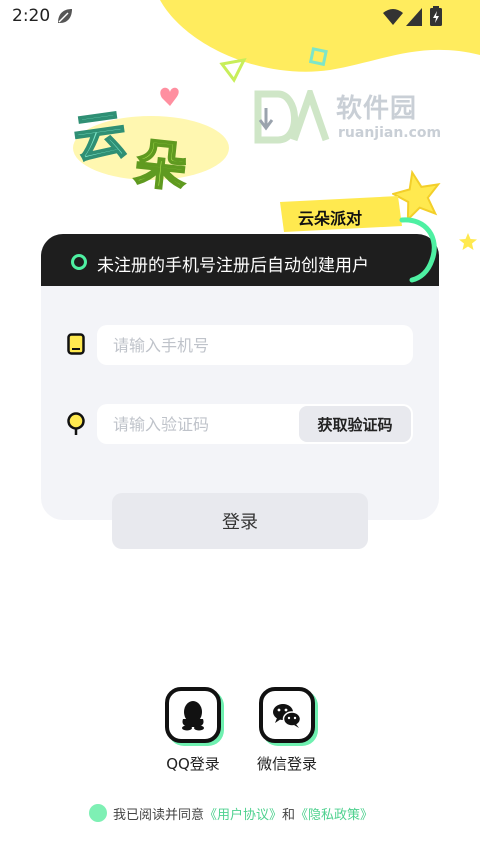 The image size is (480, 853). I want to click on get-code-button: 获取验证码, so click(355, 424).